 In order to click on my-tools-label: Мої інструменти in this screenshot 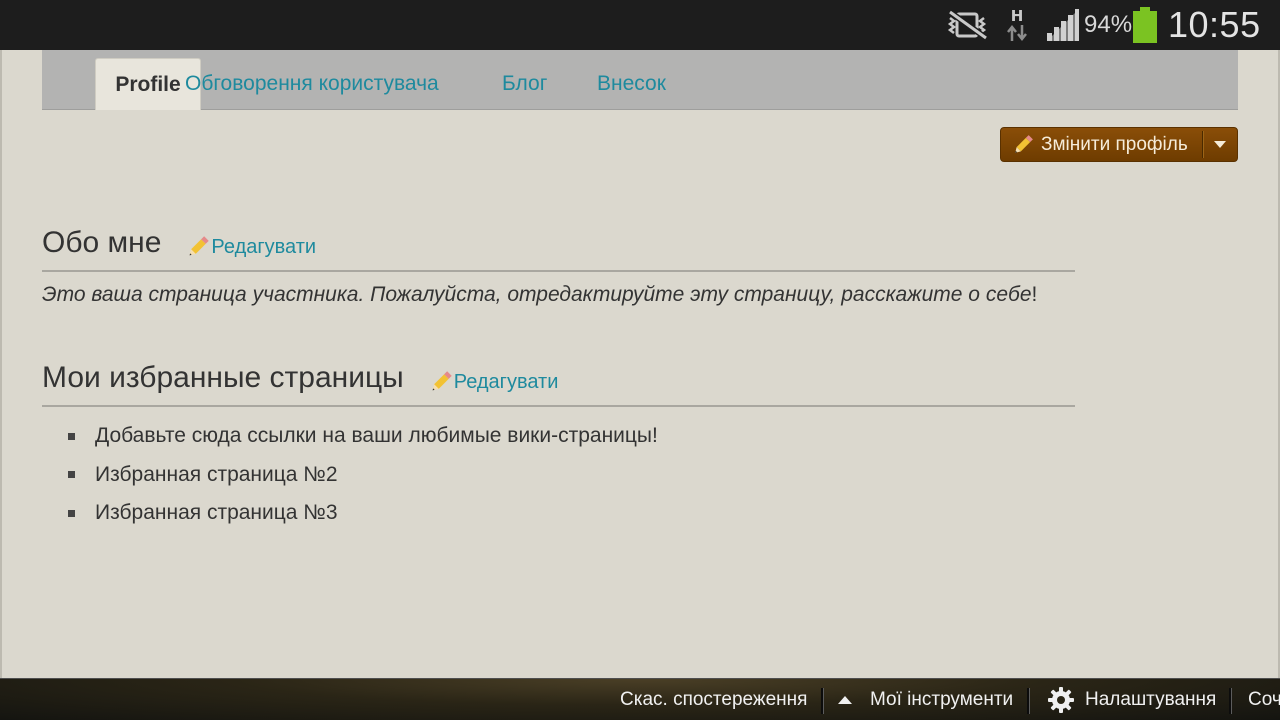, I will do `click(942, 699)`.